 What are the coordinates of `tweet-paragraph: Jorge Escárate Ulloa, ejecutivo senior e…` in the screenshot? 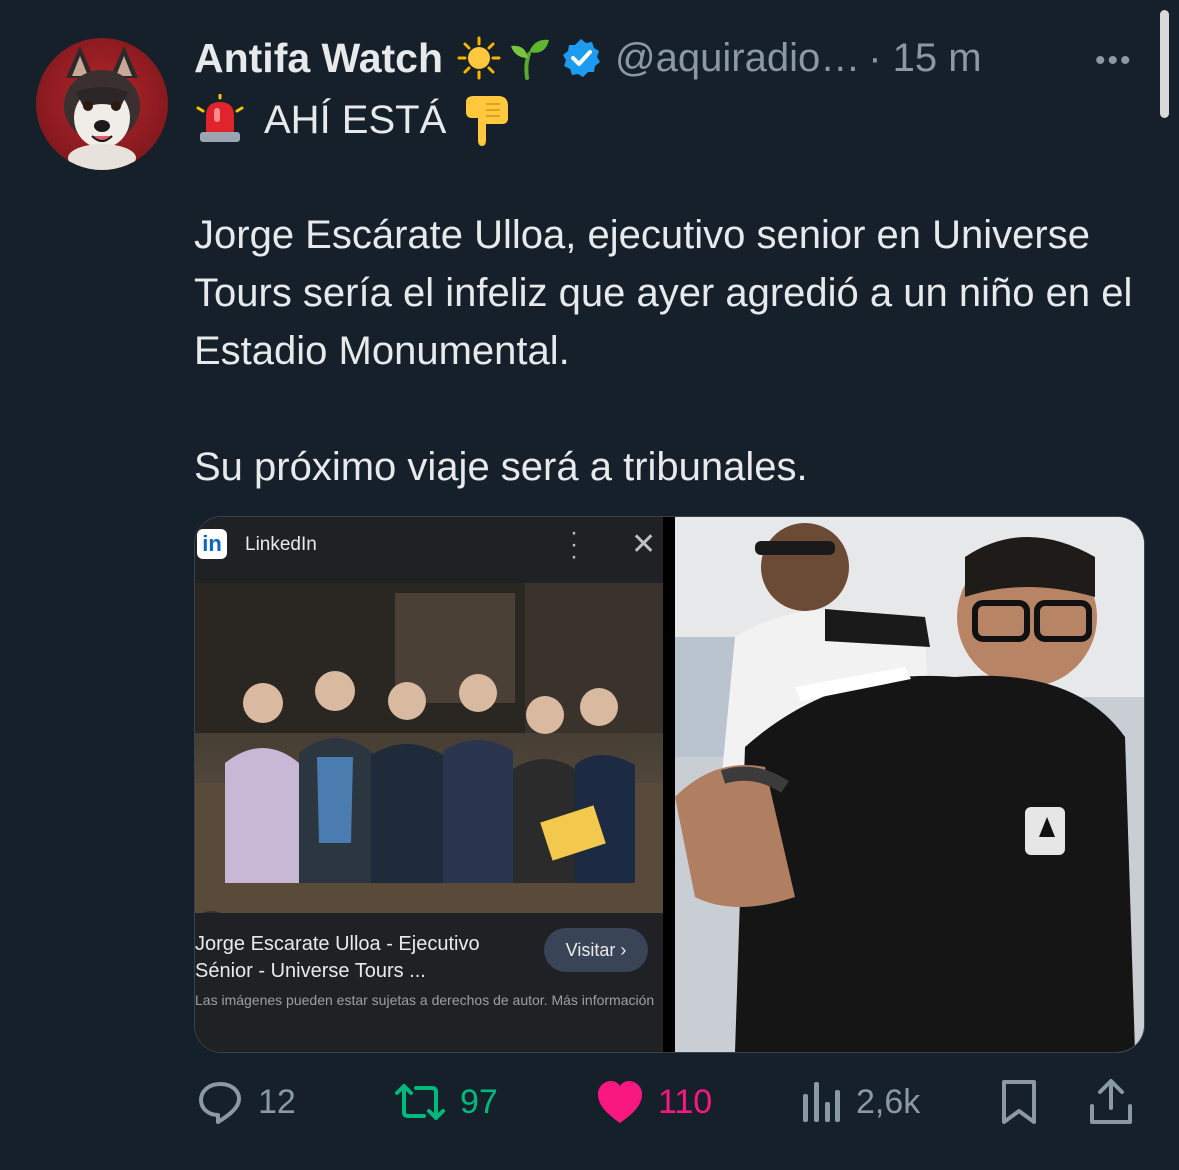 It's located at (663, 293).